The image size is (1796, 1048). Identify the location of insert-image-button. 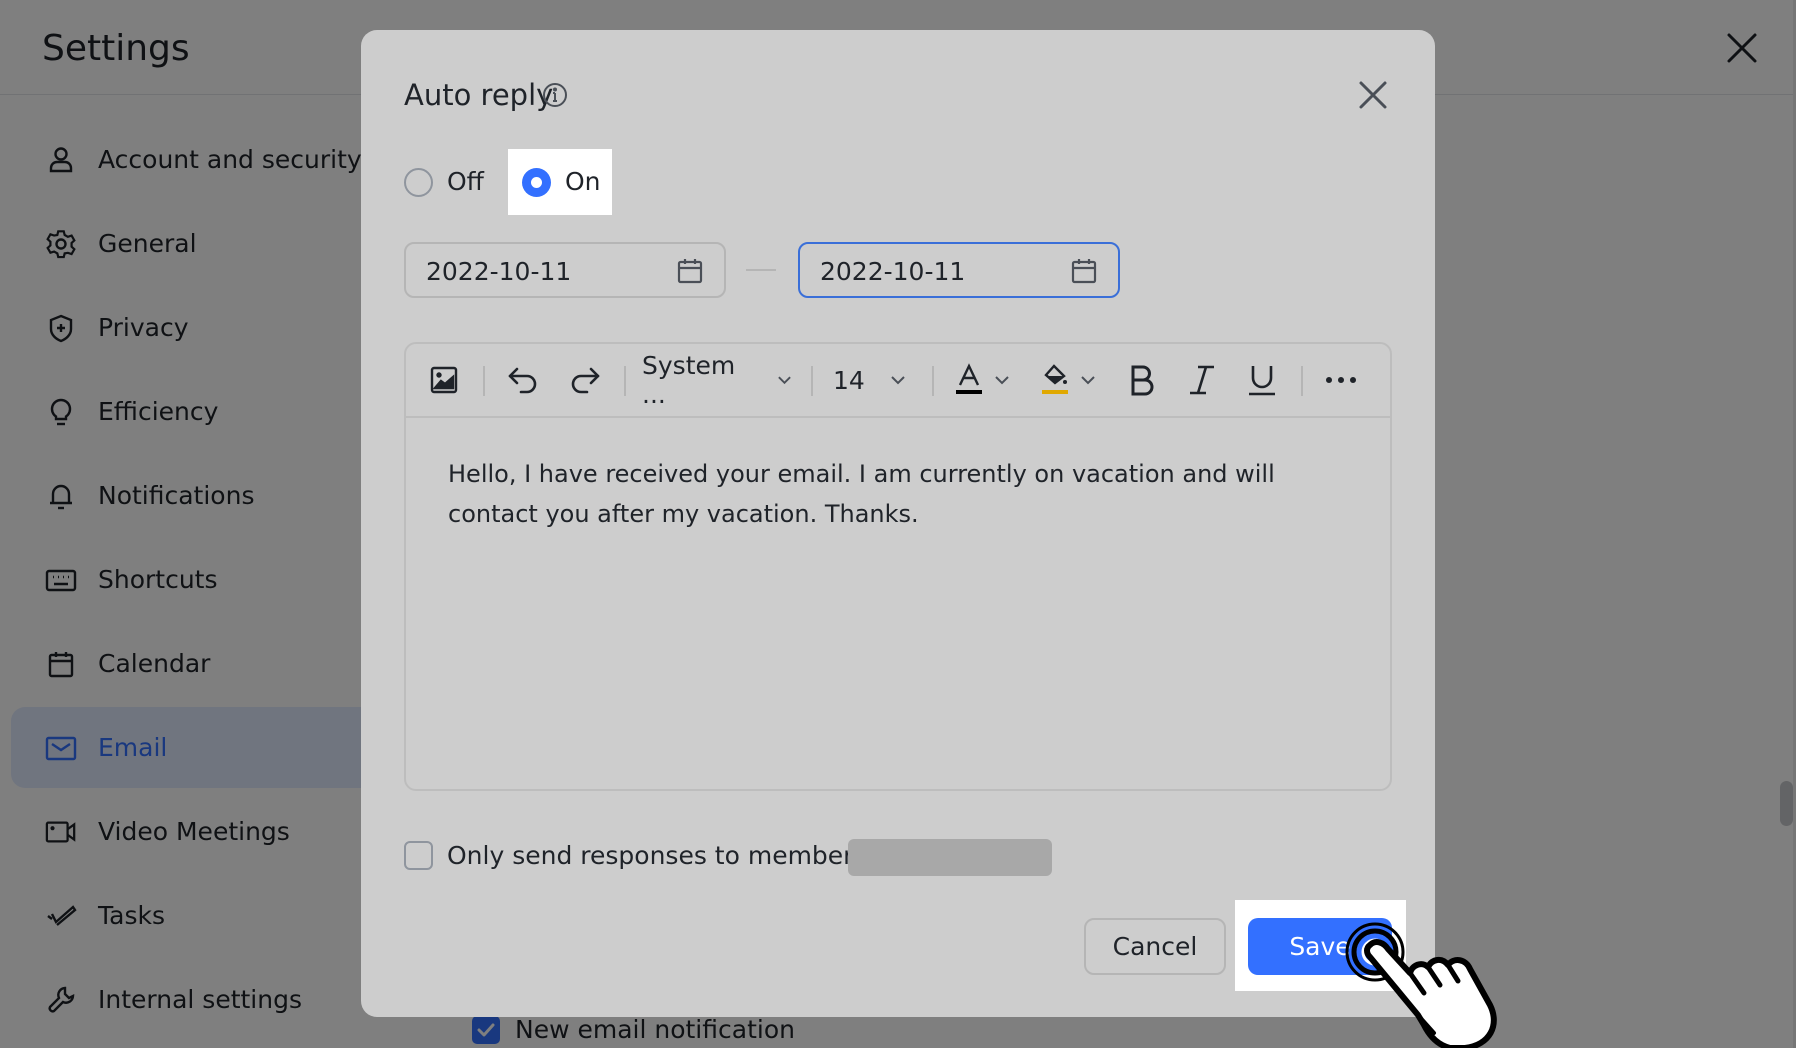
(444, 380).